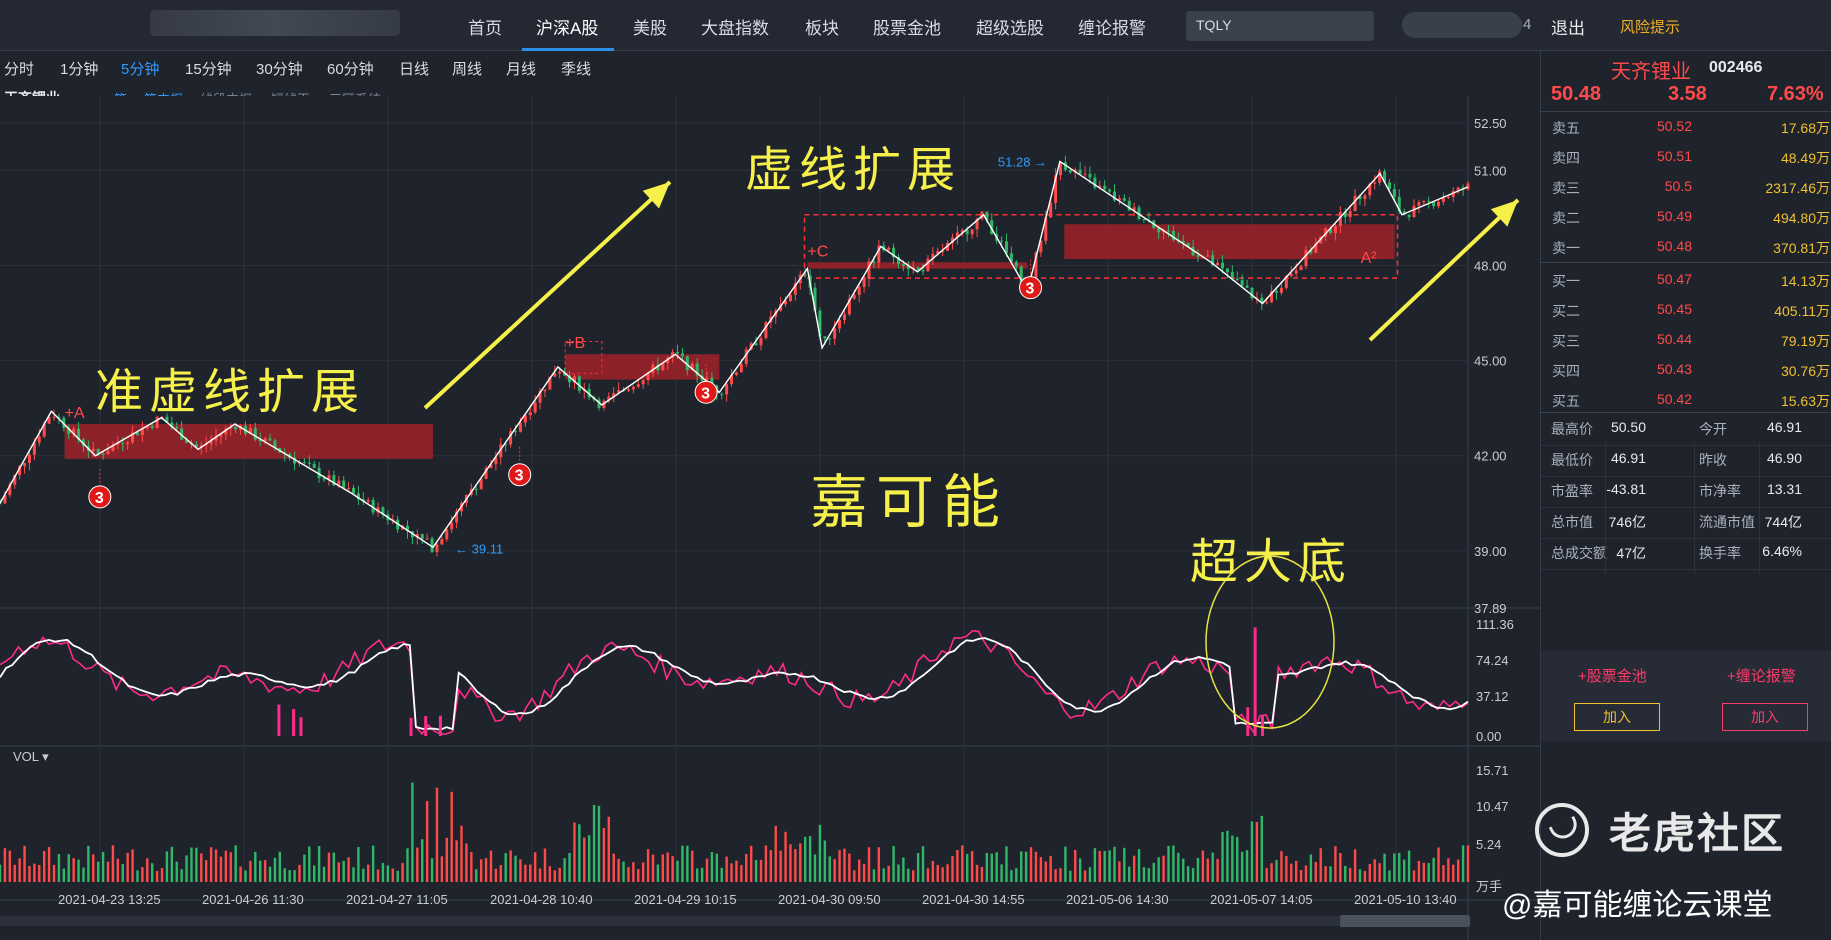 The height and width of the screenshot is (940, 1831). Describe the element at coordinates (1761, 675) in the screenshot. I see `add-alert-link: +缠论报警` at that location.